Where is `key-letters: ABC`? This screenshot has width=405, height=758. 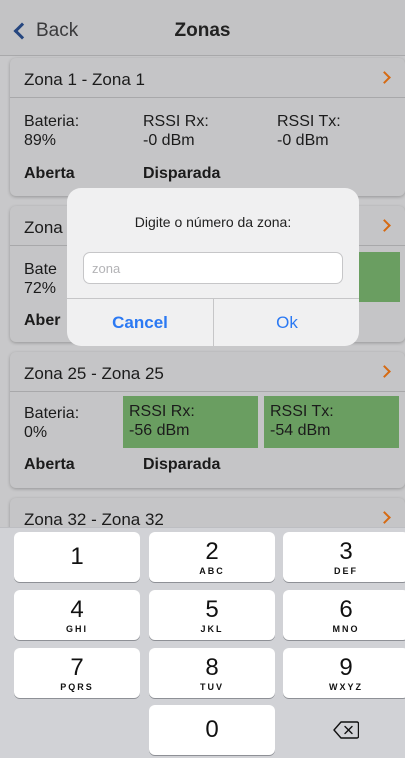 key-letters: ABC is located at coordinates (212, 570).